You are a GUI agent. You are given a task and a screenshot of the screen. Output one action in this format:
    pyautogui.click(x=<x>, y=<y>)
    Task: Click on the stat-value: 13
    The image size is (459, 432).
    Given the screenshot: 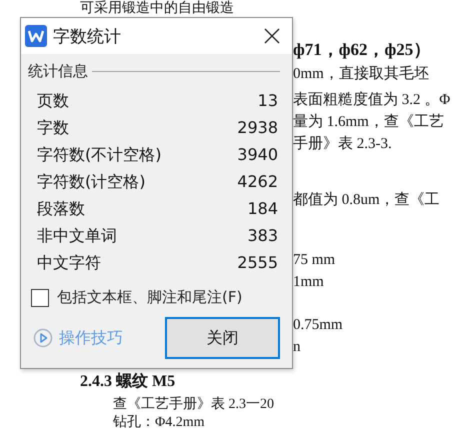 What is the action you would take?
    pyautogui.click(x=268, y=101)
    